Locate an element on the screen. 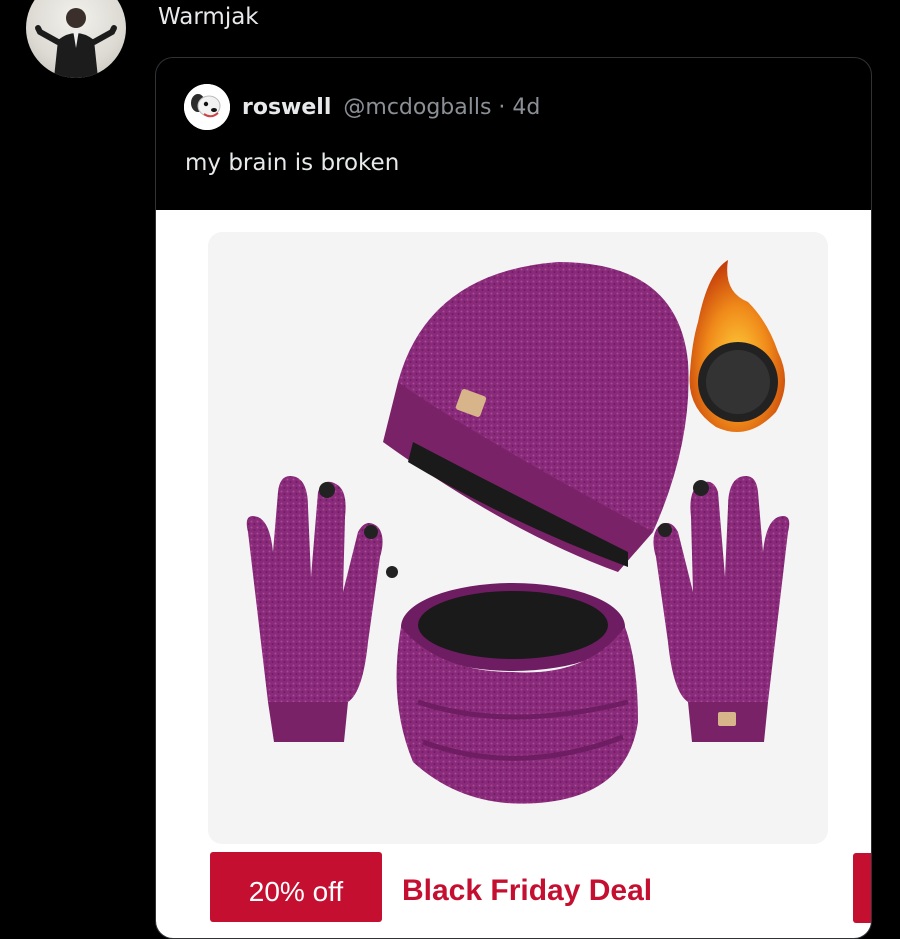  discount-badge: 20% off is located at coordinates (296, 887).